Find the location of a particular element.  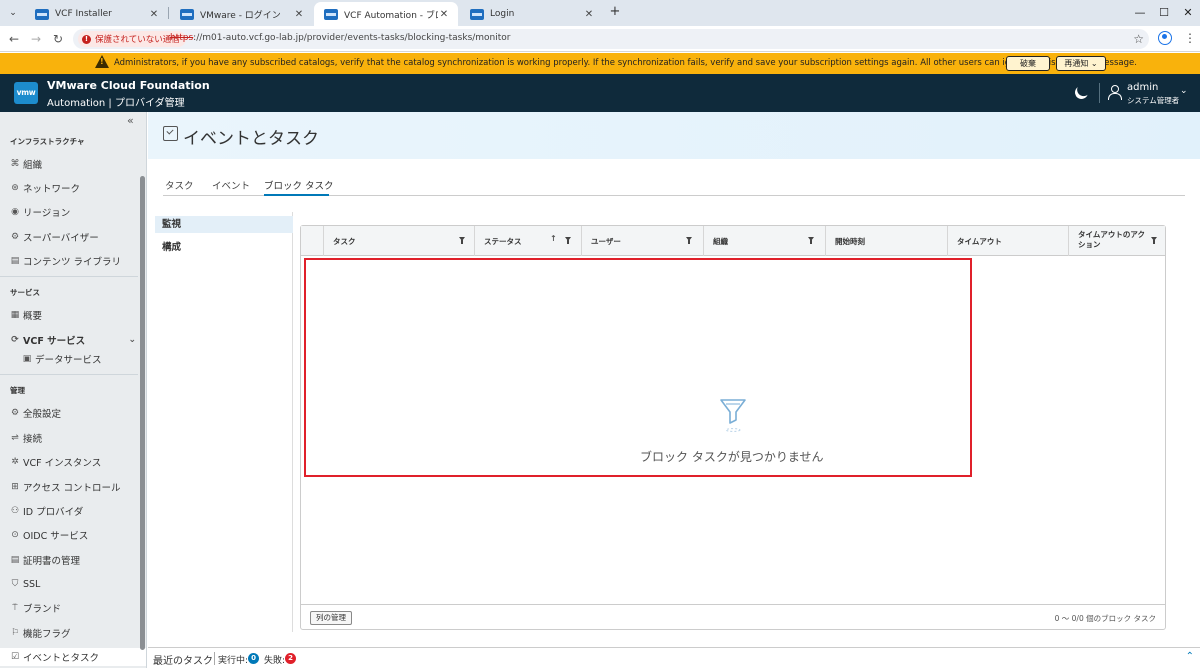

reload-icon: ↻ is located at coordinates (58, 39).